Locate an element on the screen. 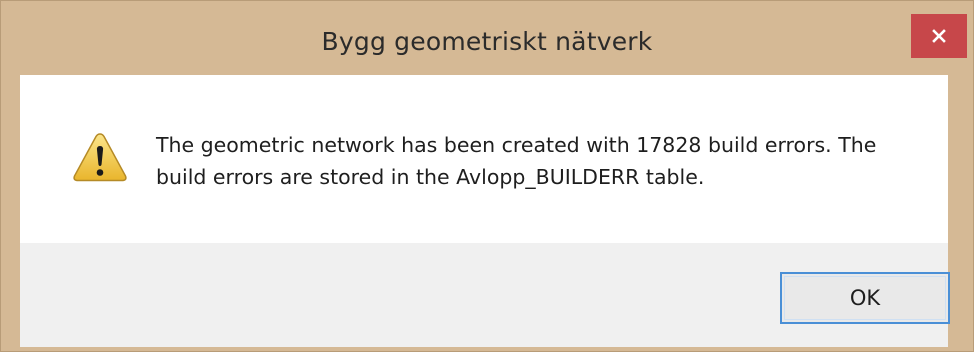 This screenshot has height=352, width=974. ok-button: OK is located at coordinates (865, 298).